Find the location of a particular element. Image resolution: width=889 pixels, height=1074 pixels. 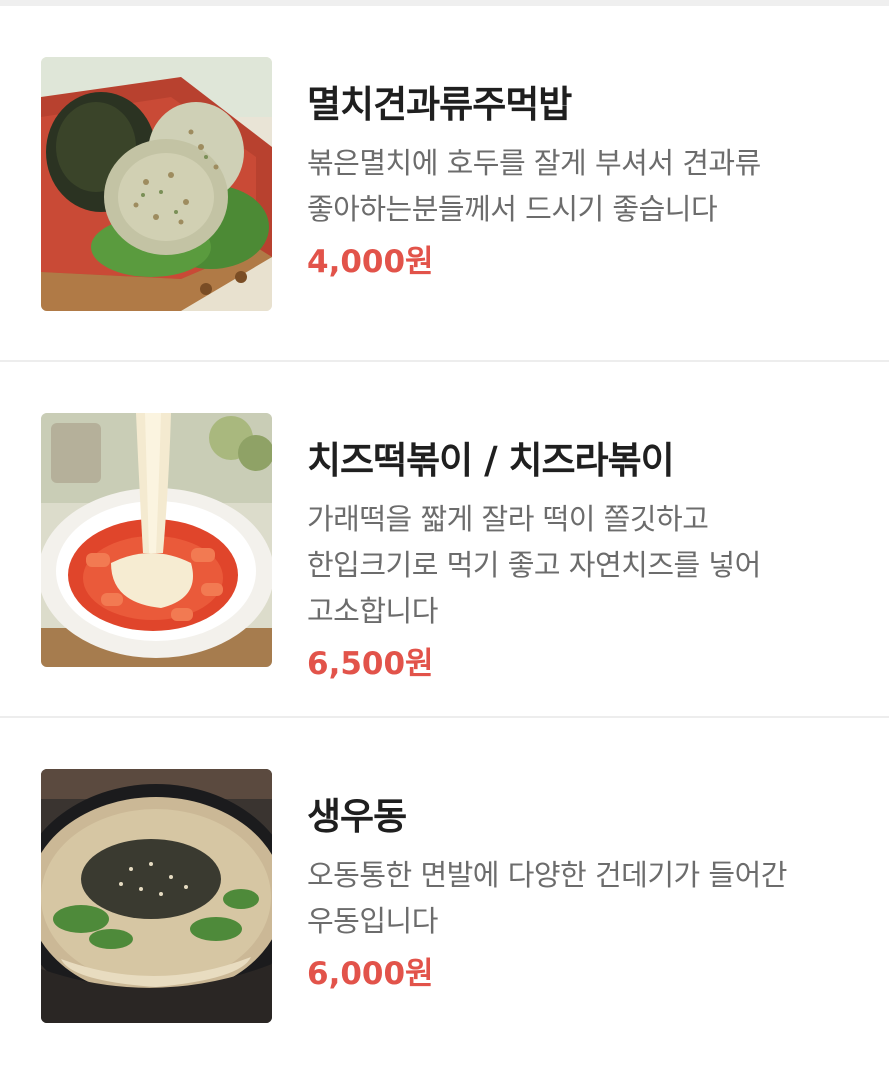

menu-item-price: 6,500원 is located at coordinates (370, 664).